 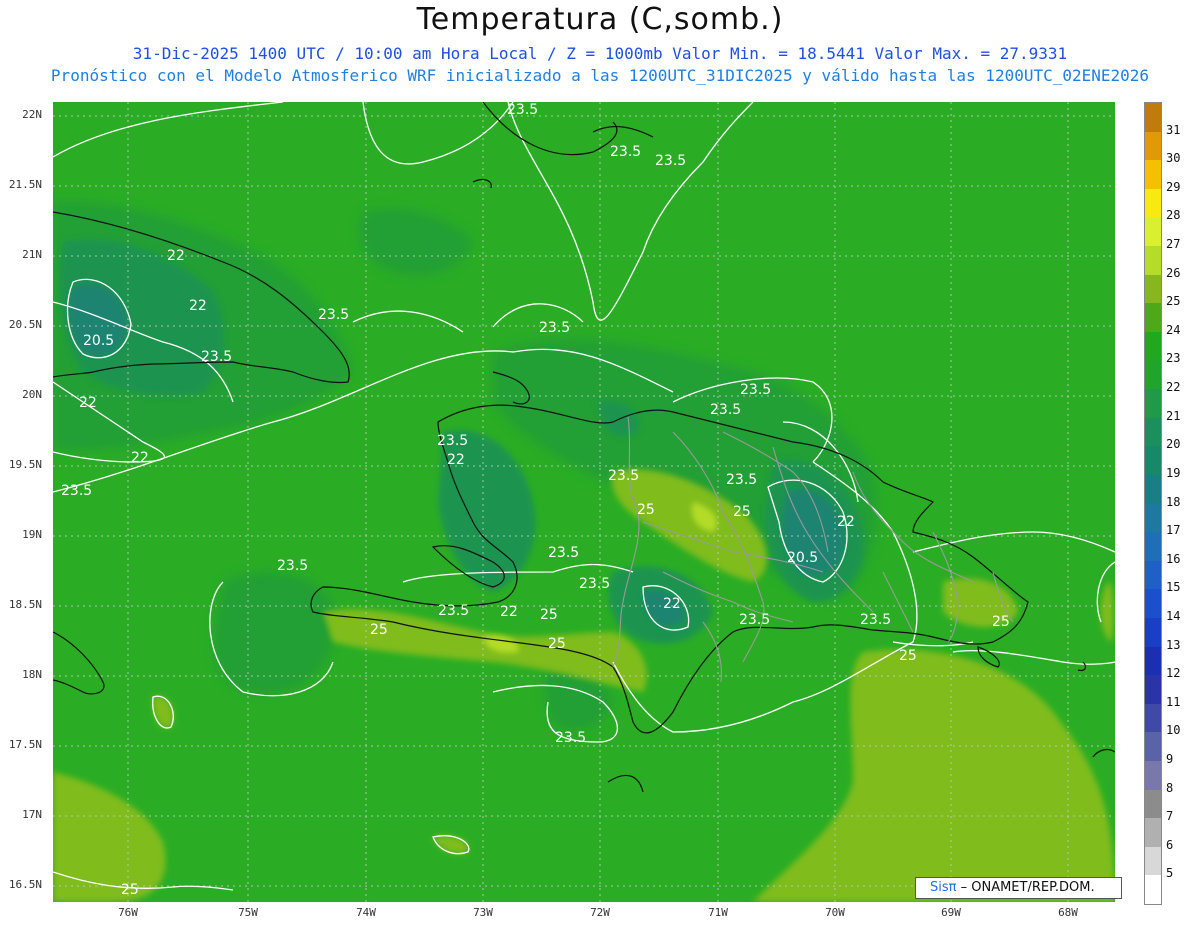 I want to click on legend-label: 17, so click(x=1173, y=530).